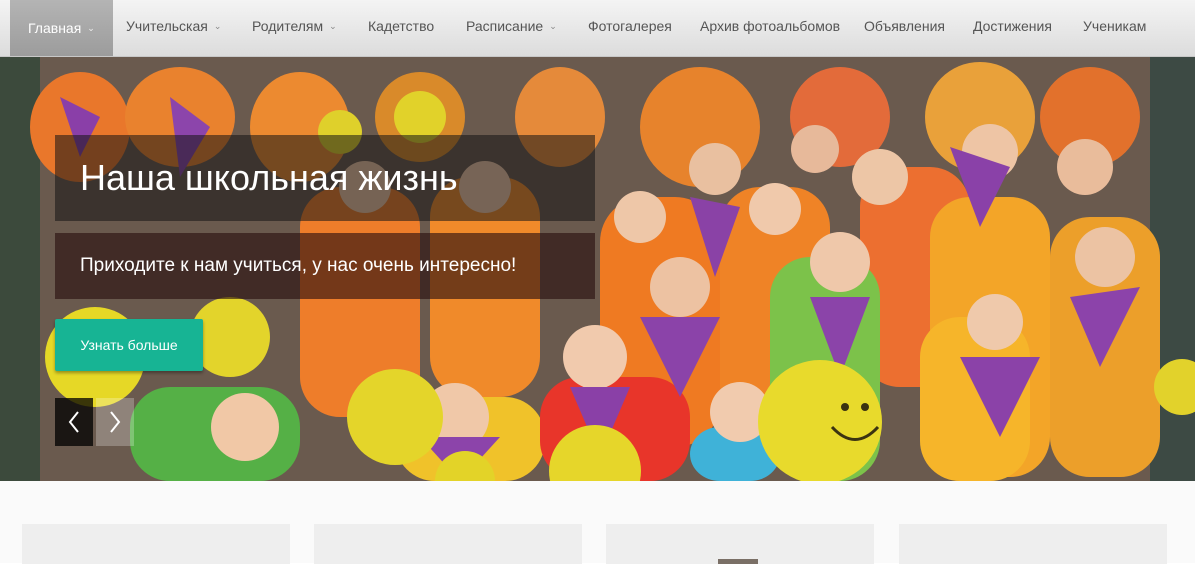  I want to click on nav-item-label: Главная, so click(55, 28).